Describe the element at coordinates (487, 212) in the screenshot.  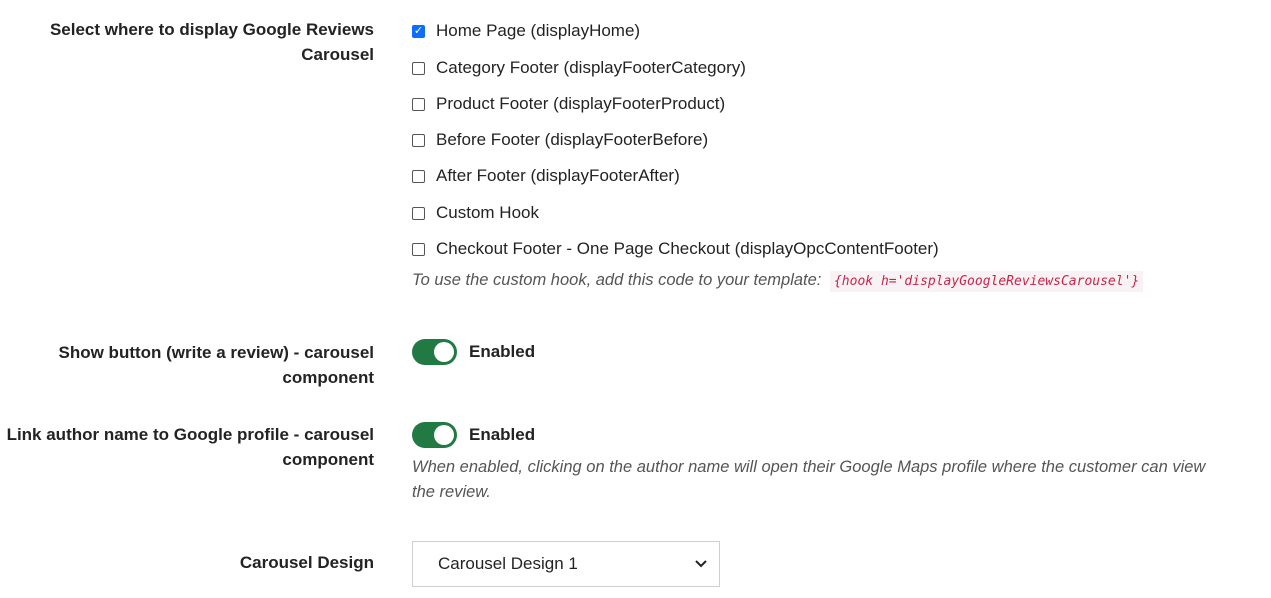
I see `checkbox-label: Custom Hook` at that location.